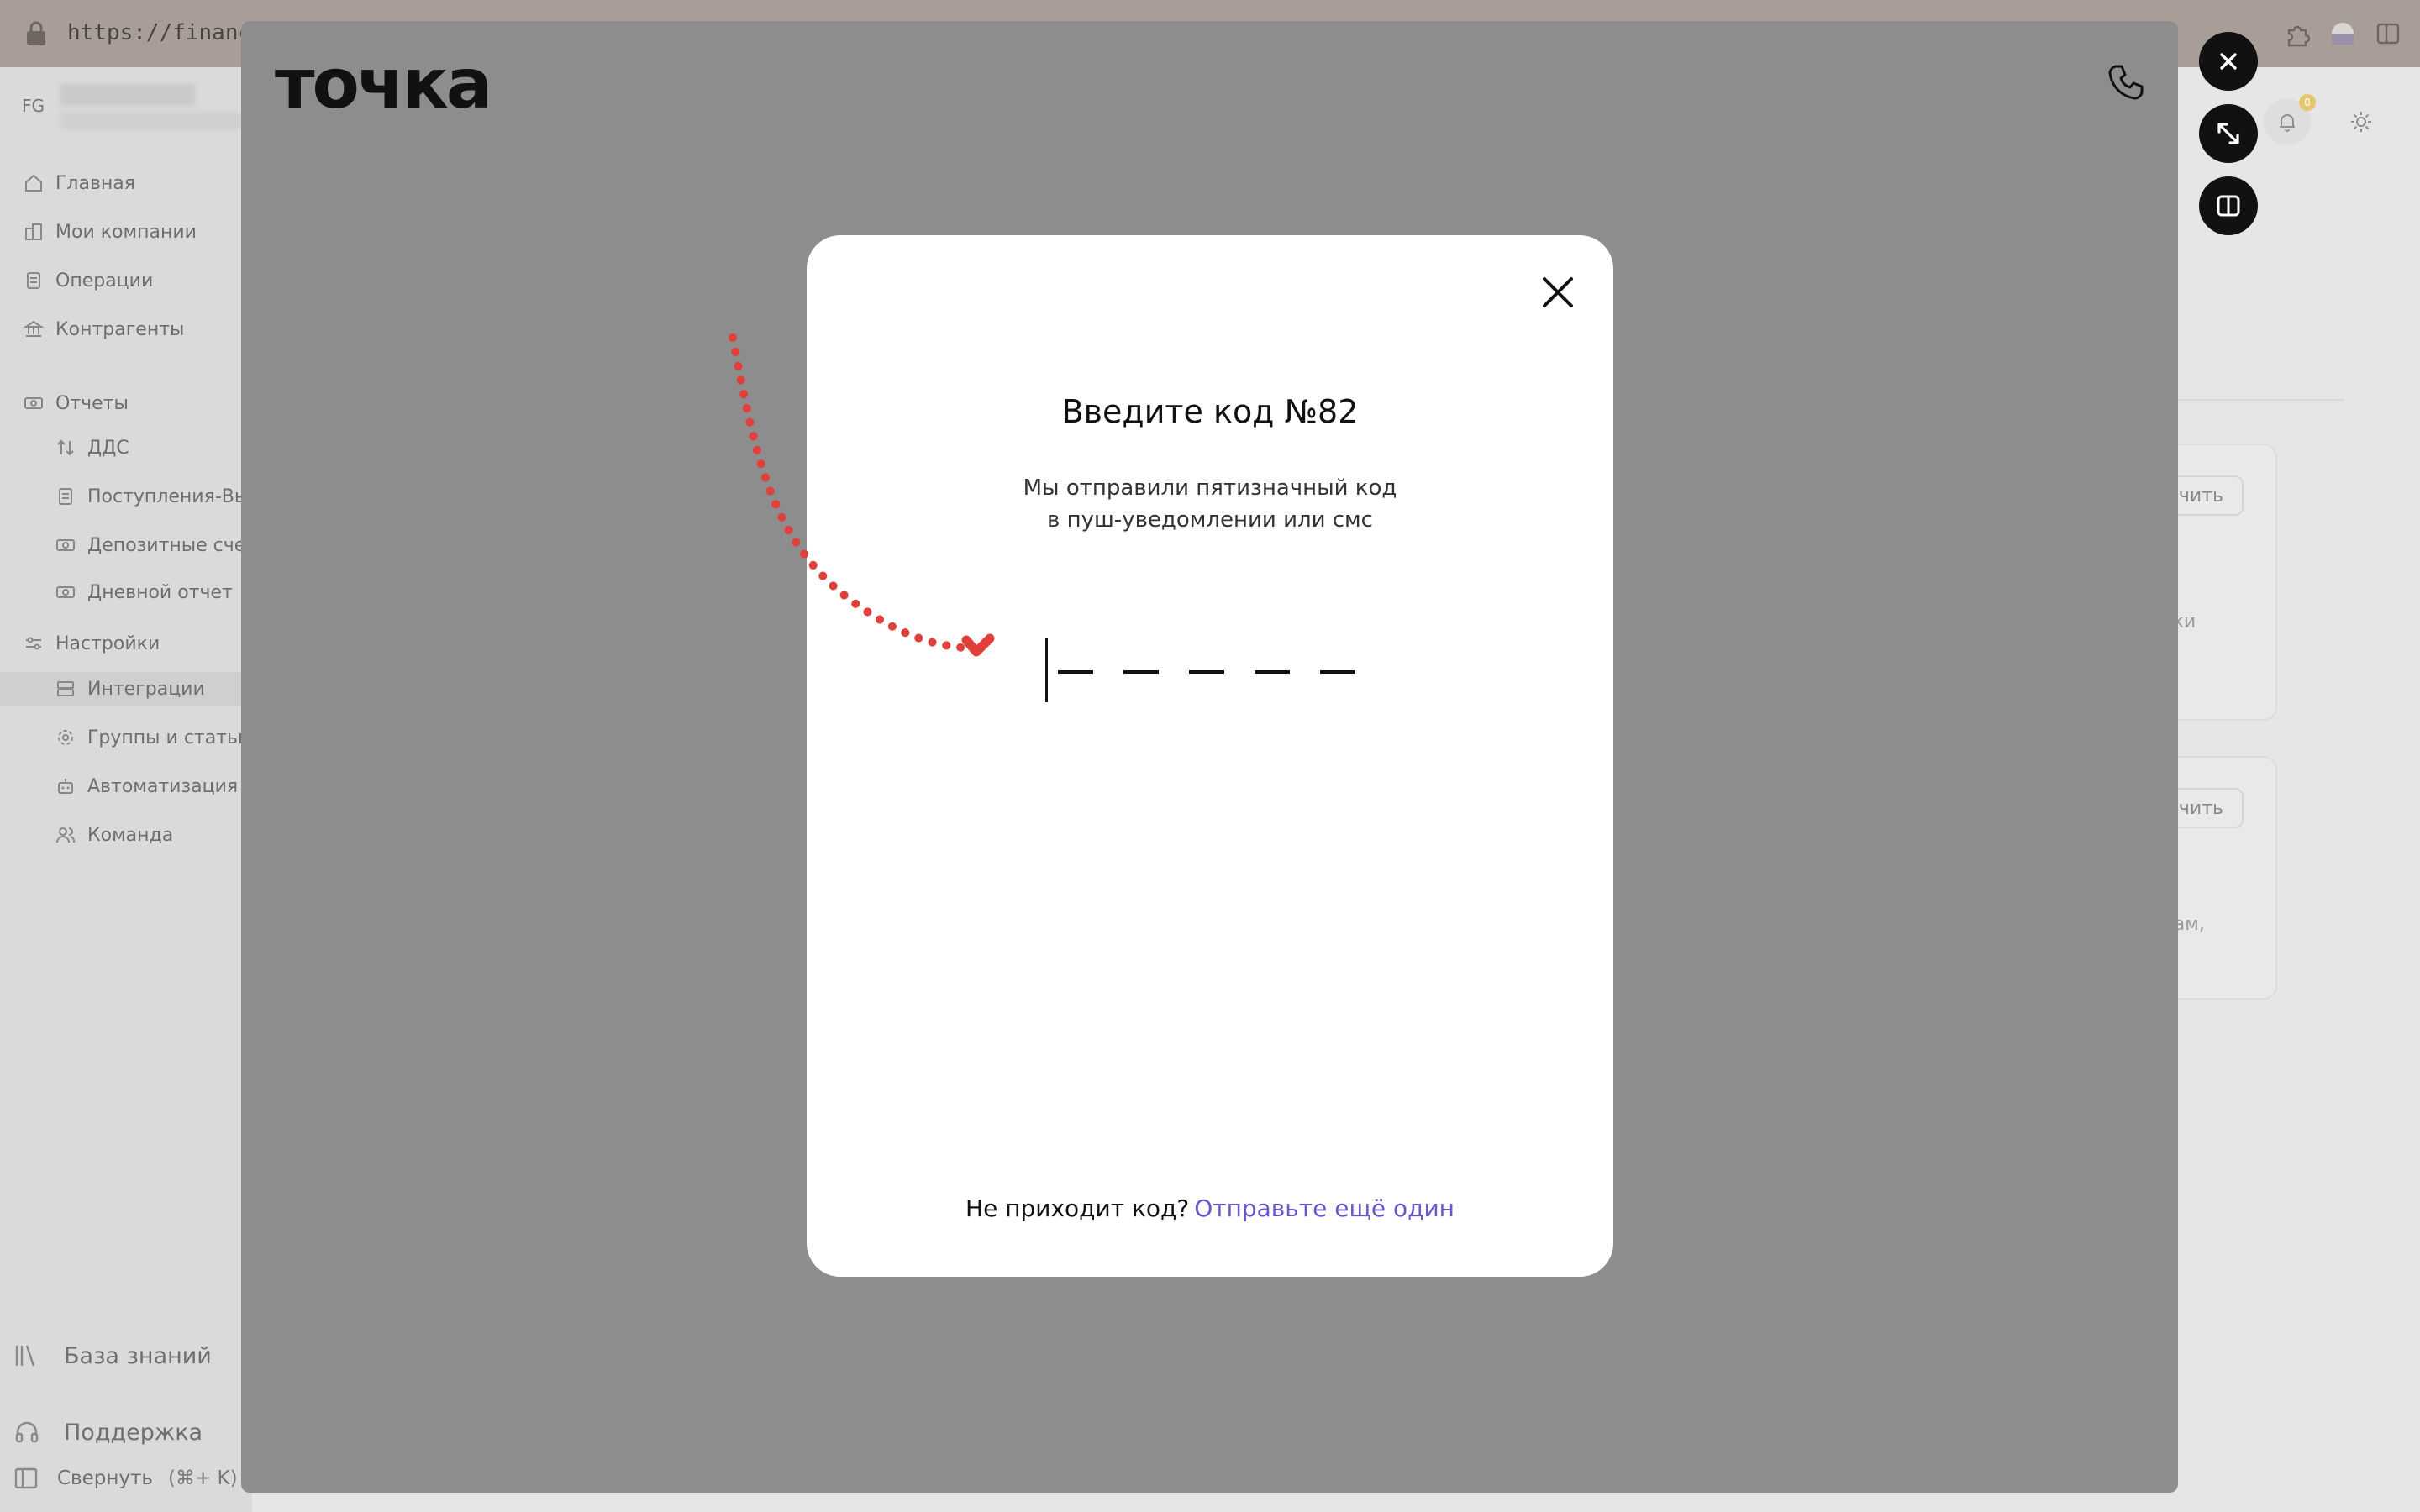 This screenshot has width=2420, height=1512. Describe the element at coordinates (1324, 1208) in the screenshot. I see `resend-code-link: Отправьте ещё один` at that location.